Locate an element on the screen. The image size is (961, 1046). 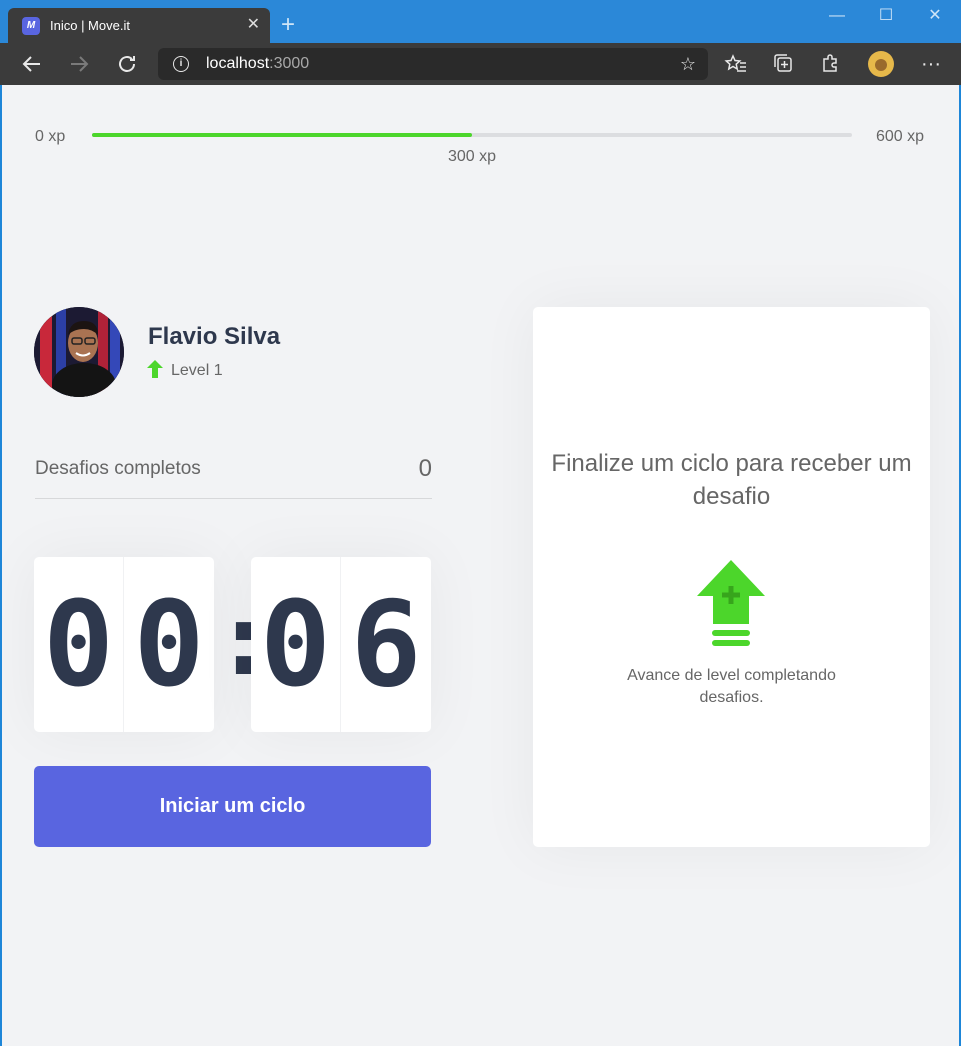
level-up-arrow-icon is located at coordinates (155, 369).